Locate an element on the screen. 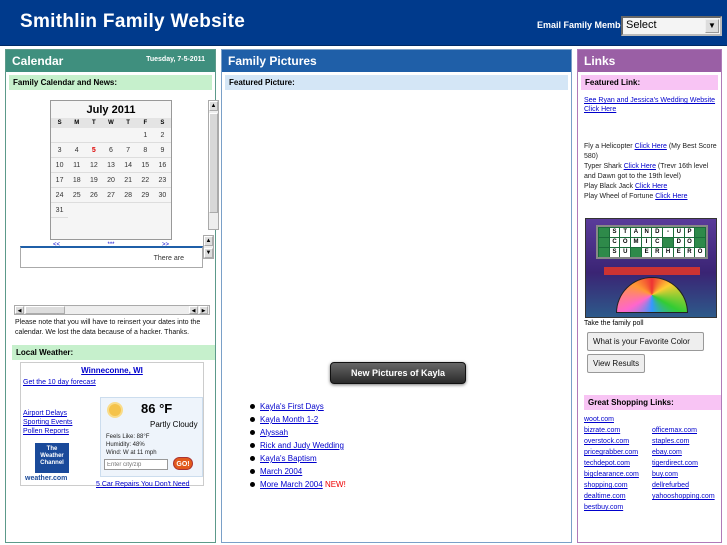 The width and height of the screenshot is (727, 545). calendar-day: 7 is located at coordinates (128, 150).